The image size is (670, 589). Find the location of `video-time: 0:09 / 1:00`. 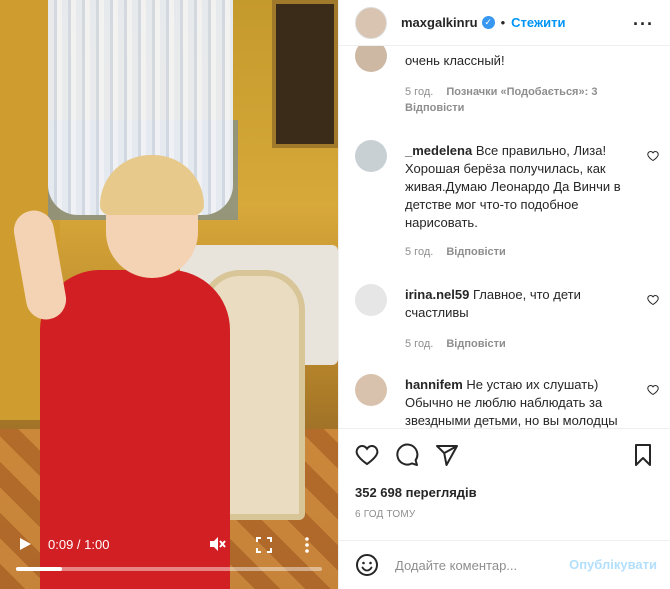

video-time: 0:09 / 1:00 is located at coordinates (79, 544).